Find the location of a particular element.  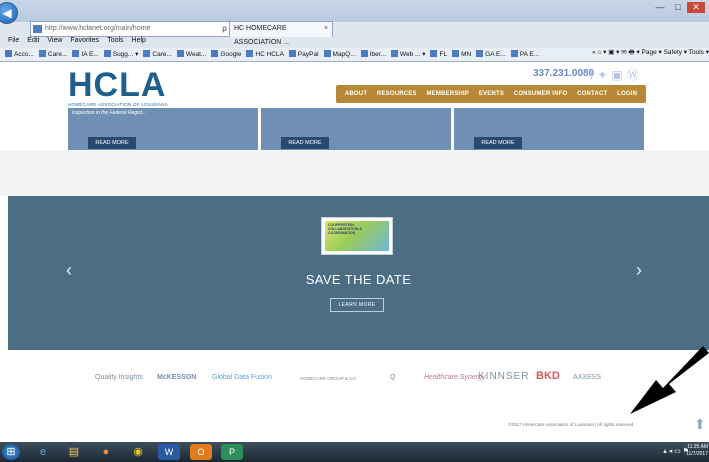

publisher-icon: P is located at coordinates (232, 452).